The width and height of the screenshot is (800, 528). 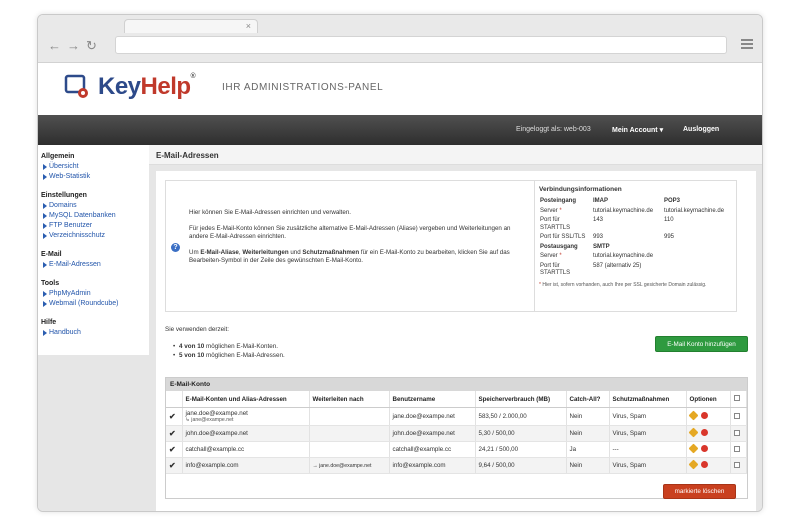 What do you see at coordinates (51, 254) in the screenshot?
I see `sidebar-heading: E-Mail` at bounding box center [51, 254].